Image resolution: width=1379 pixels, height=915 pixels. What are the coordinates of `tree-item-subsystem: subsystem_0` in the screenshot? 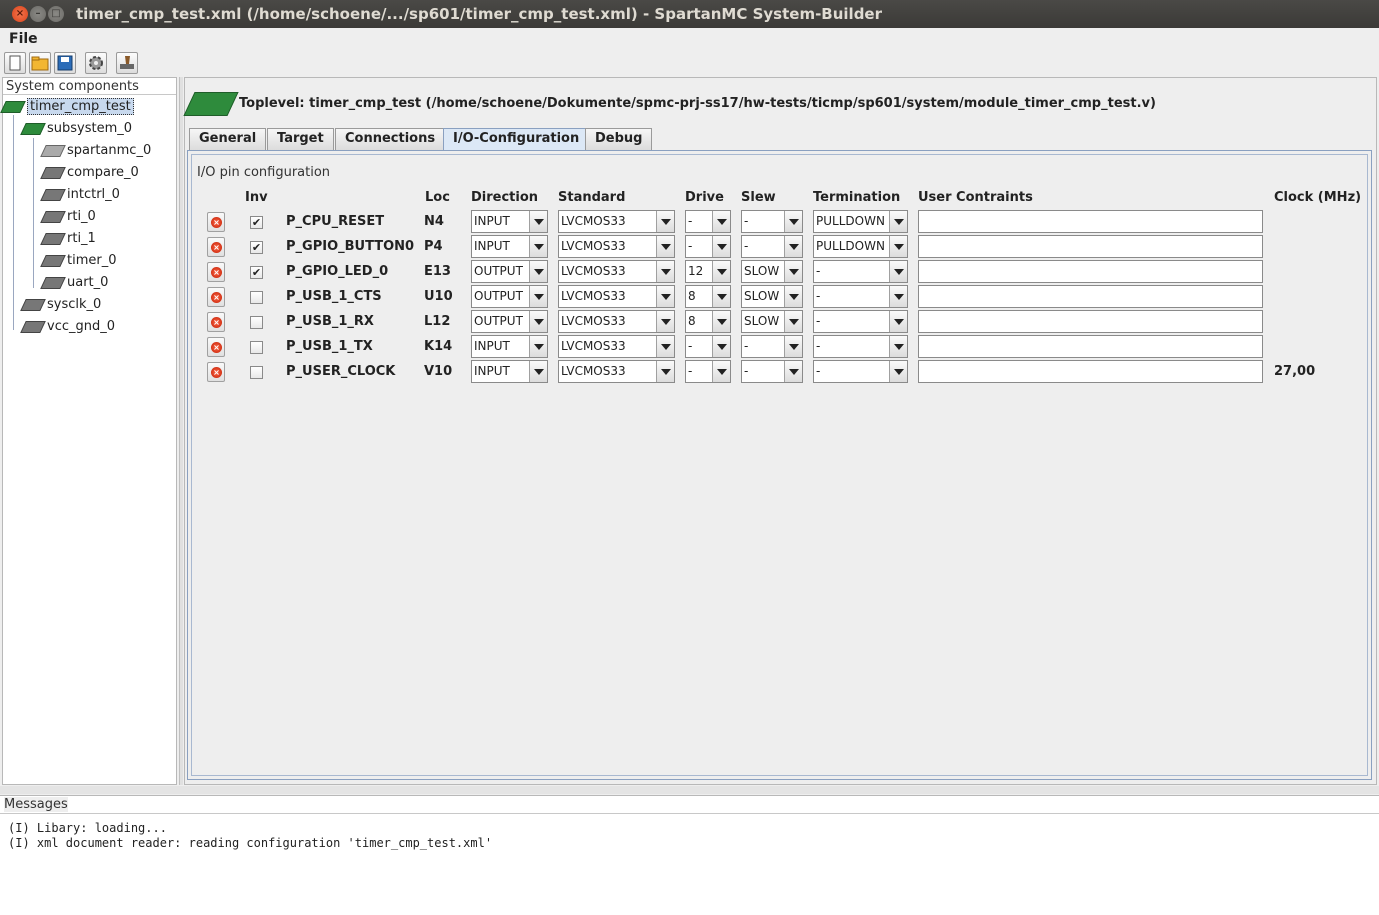 It's located at (76, 130).